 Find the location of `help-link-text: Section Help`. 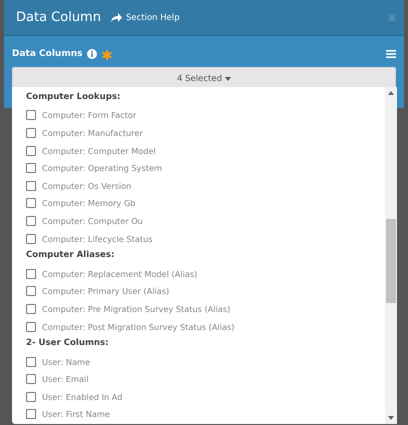

help-link-text: Section Help is located at coordinates (153, 17).